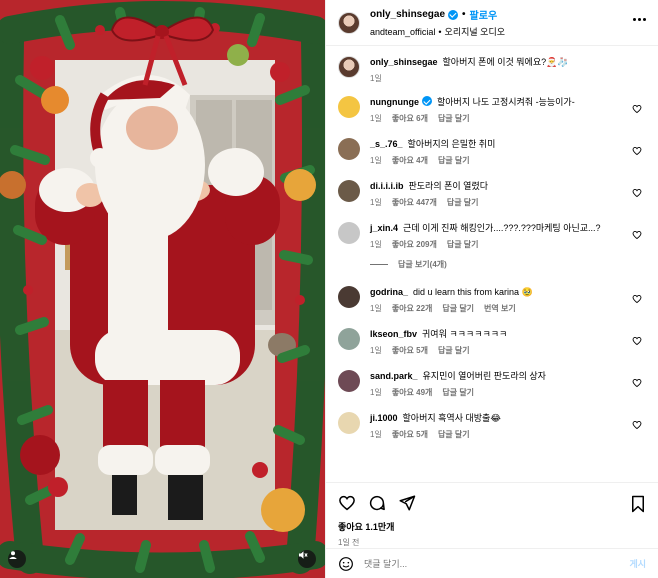 The image size is (658, 578). Describe the element at coordinates (639, 19) in the screenshot. I see `more-options-icon` at that location.